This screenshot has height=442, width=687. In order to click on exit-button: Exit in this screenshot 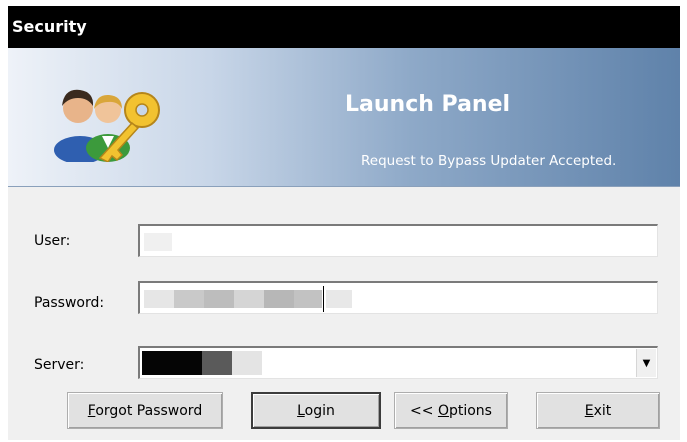, I will do `click(598, 410)`.